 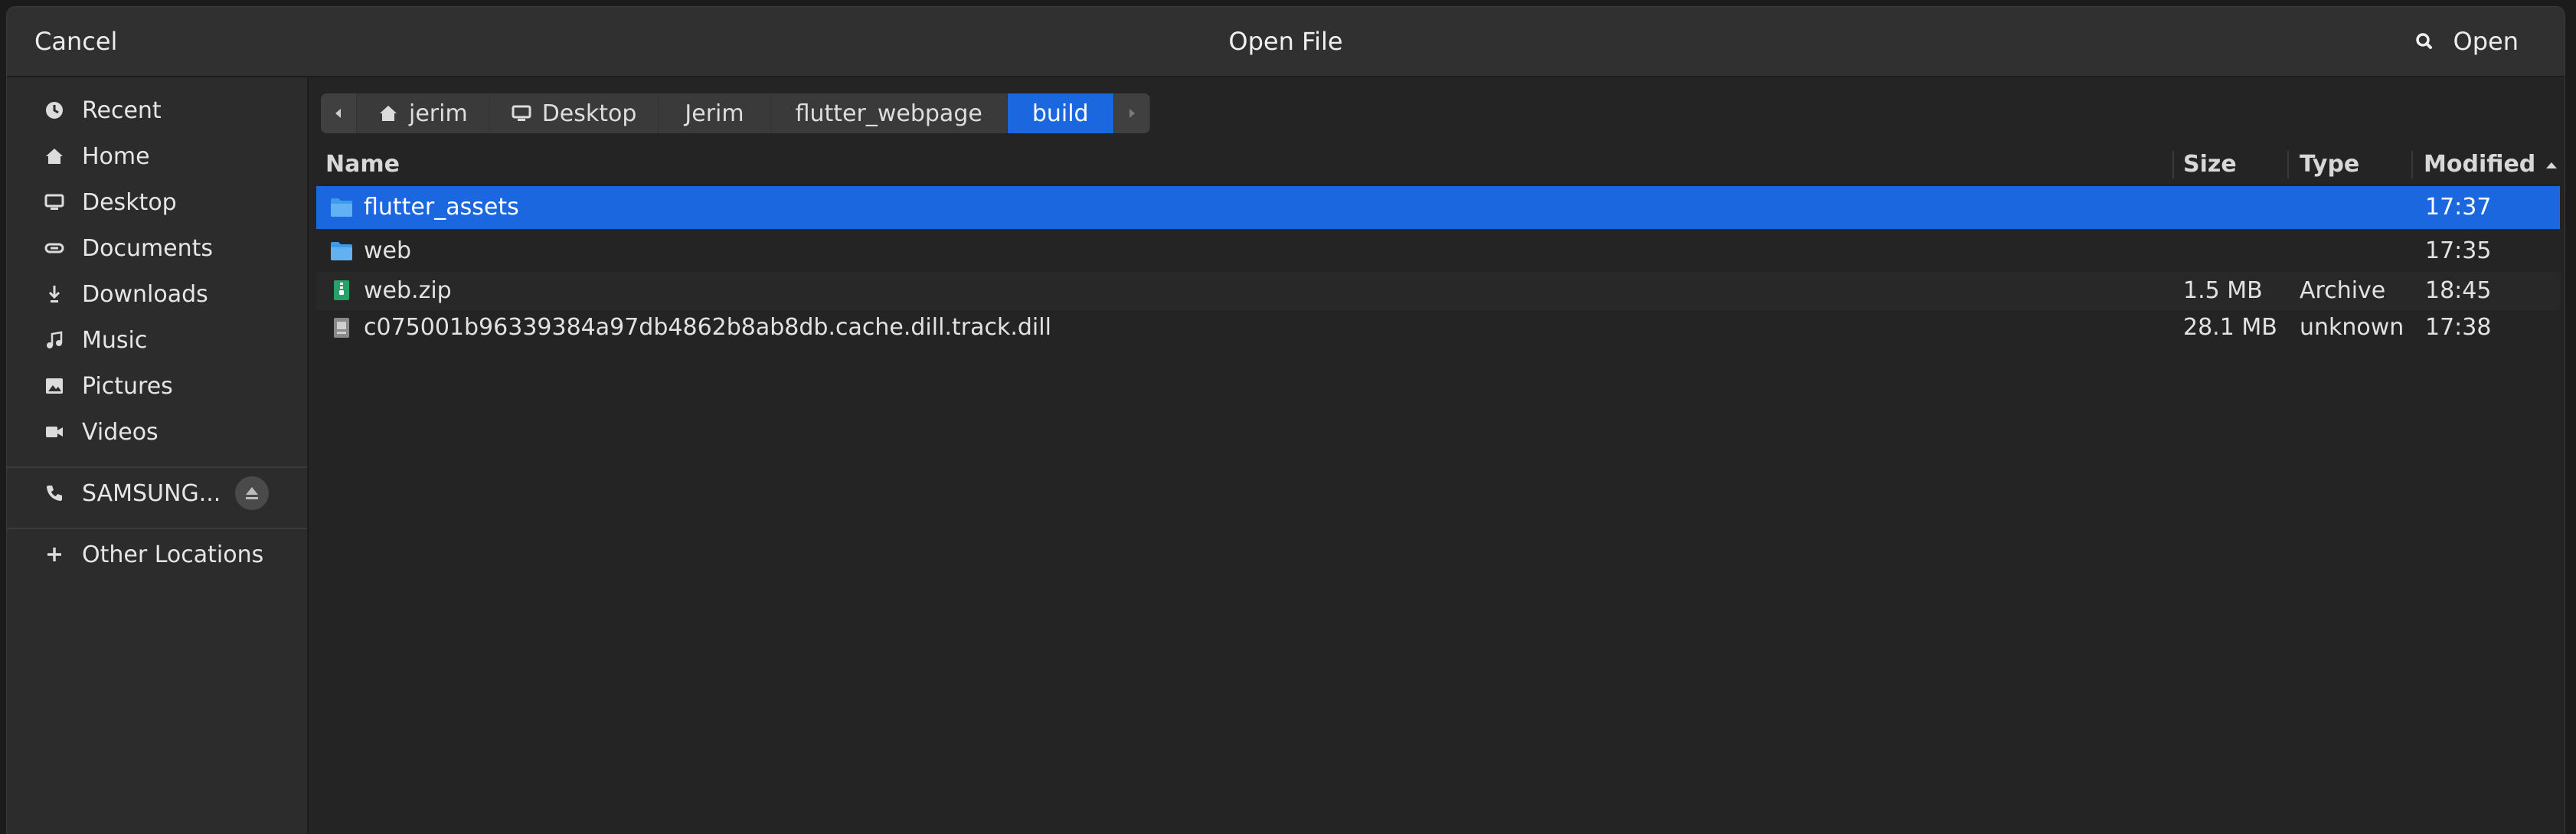 I want to click on sidebar-item-documents: Documents, so click(x=128, y=248).